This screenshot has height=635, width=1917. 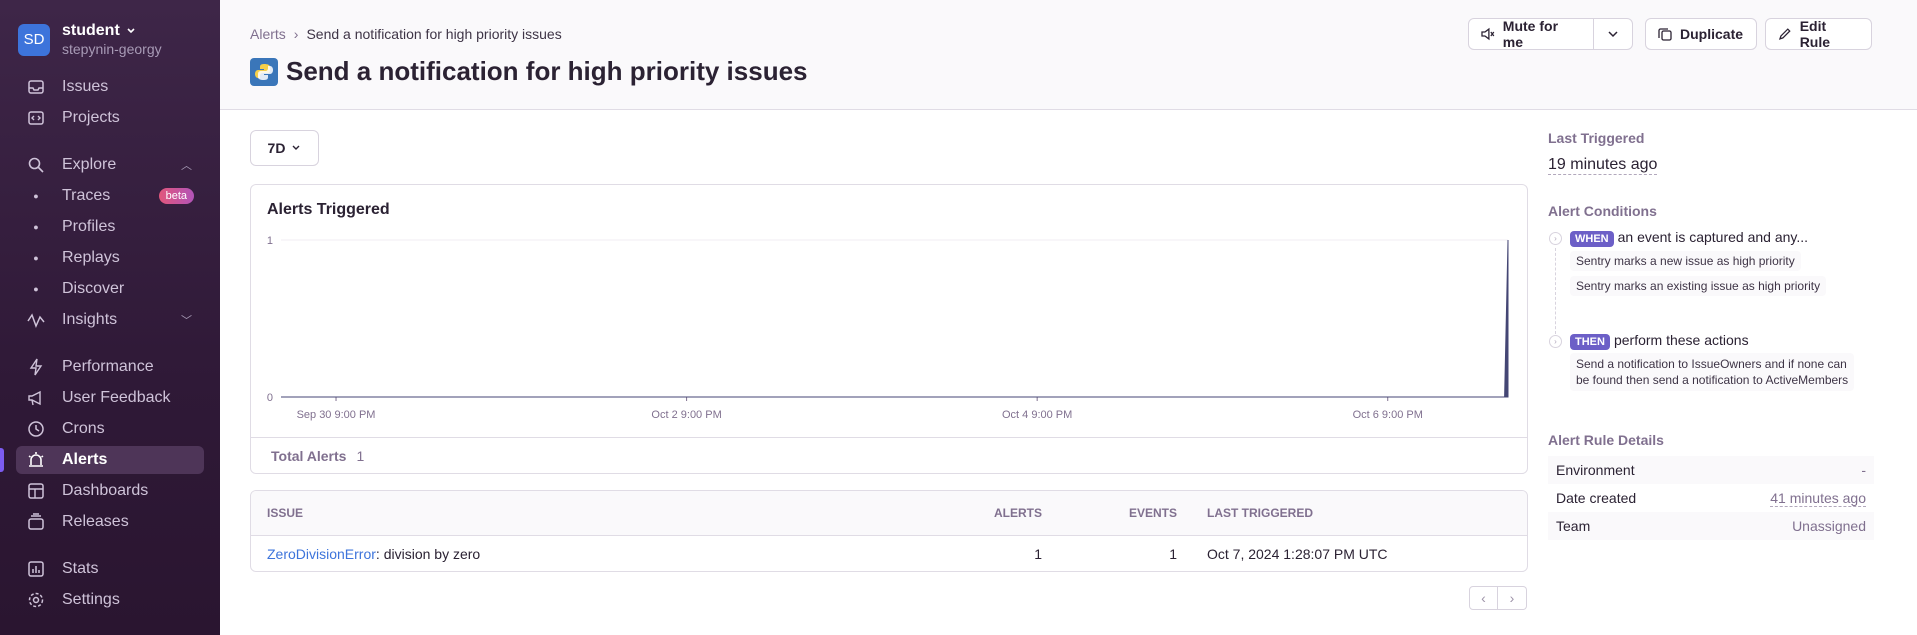 What do you see at coordinates (321, 554) in the screenshot?
I see `issue-link: ZeroDivisionError` at bounding box center [321, 554].